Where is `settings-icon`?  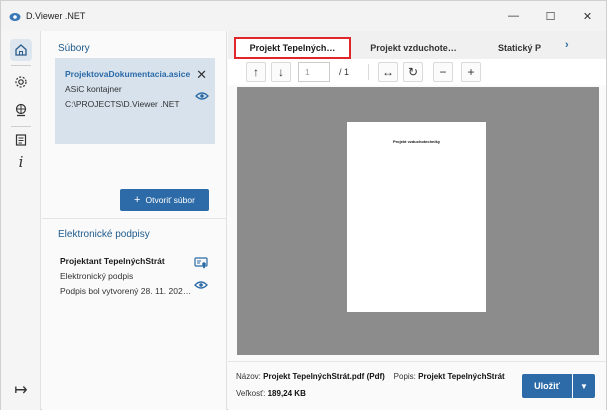 settings-icon is located at coordinates (21, 82).